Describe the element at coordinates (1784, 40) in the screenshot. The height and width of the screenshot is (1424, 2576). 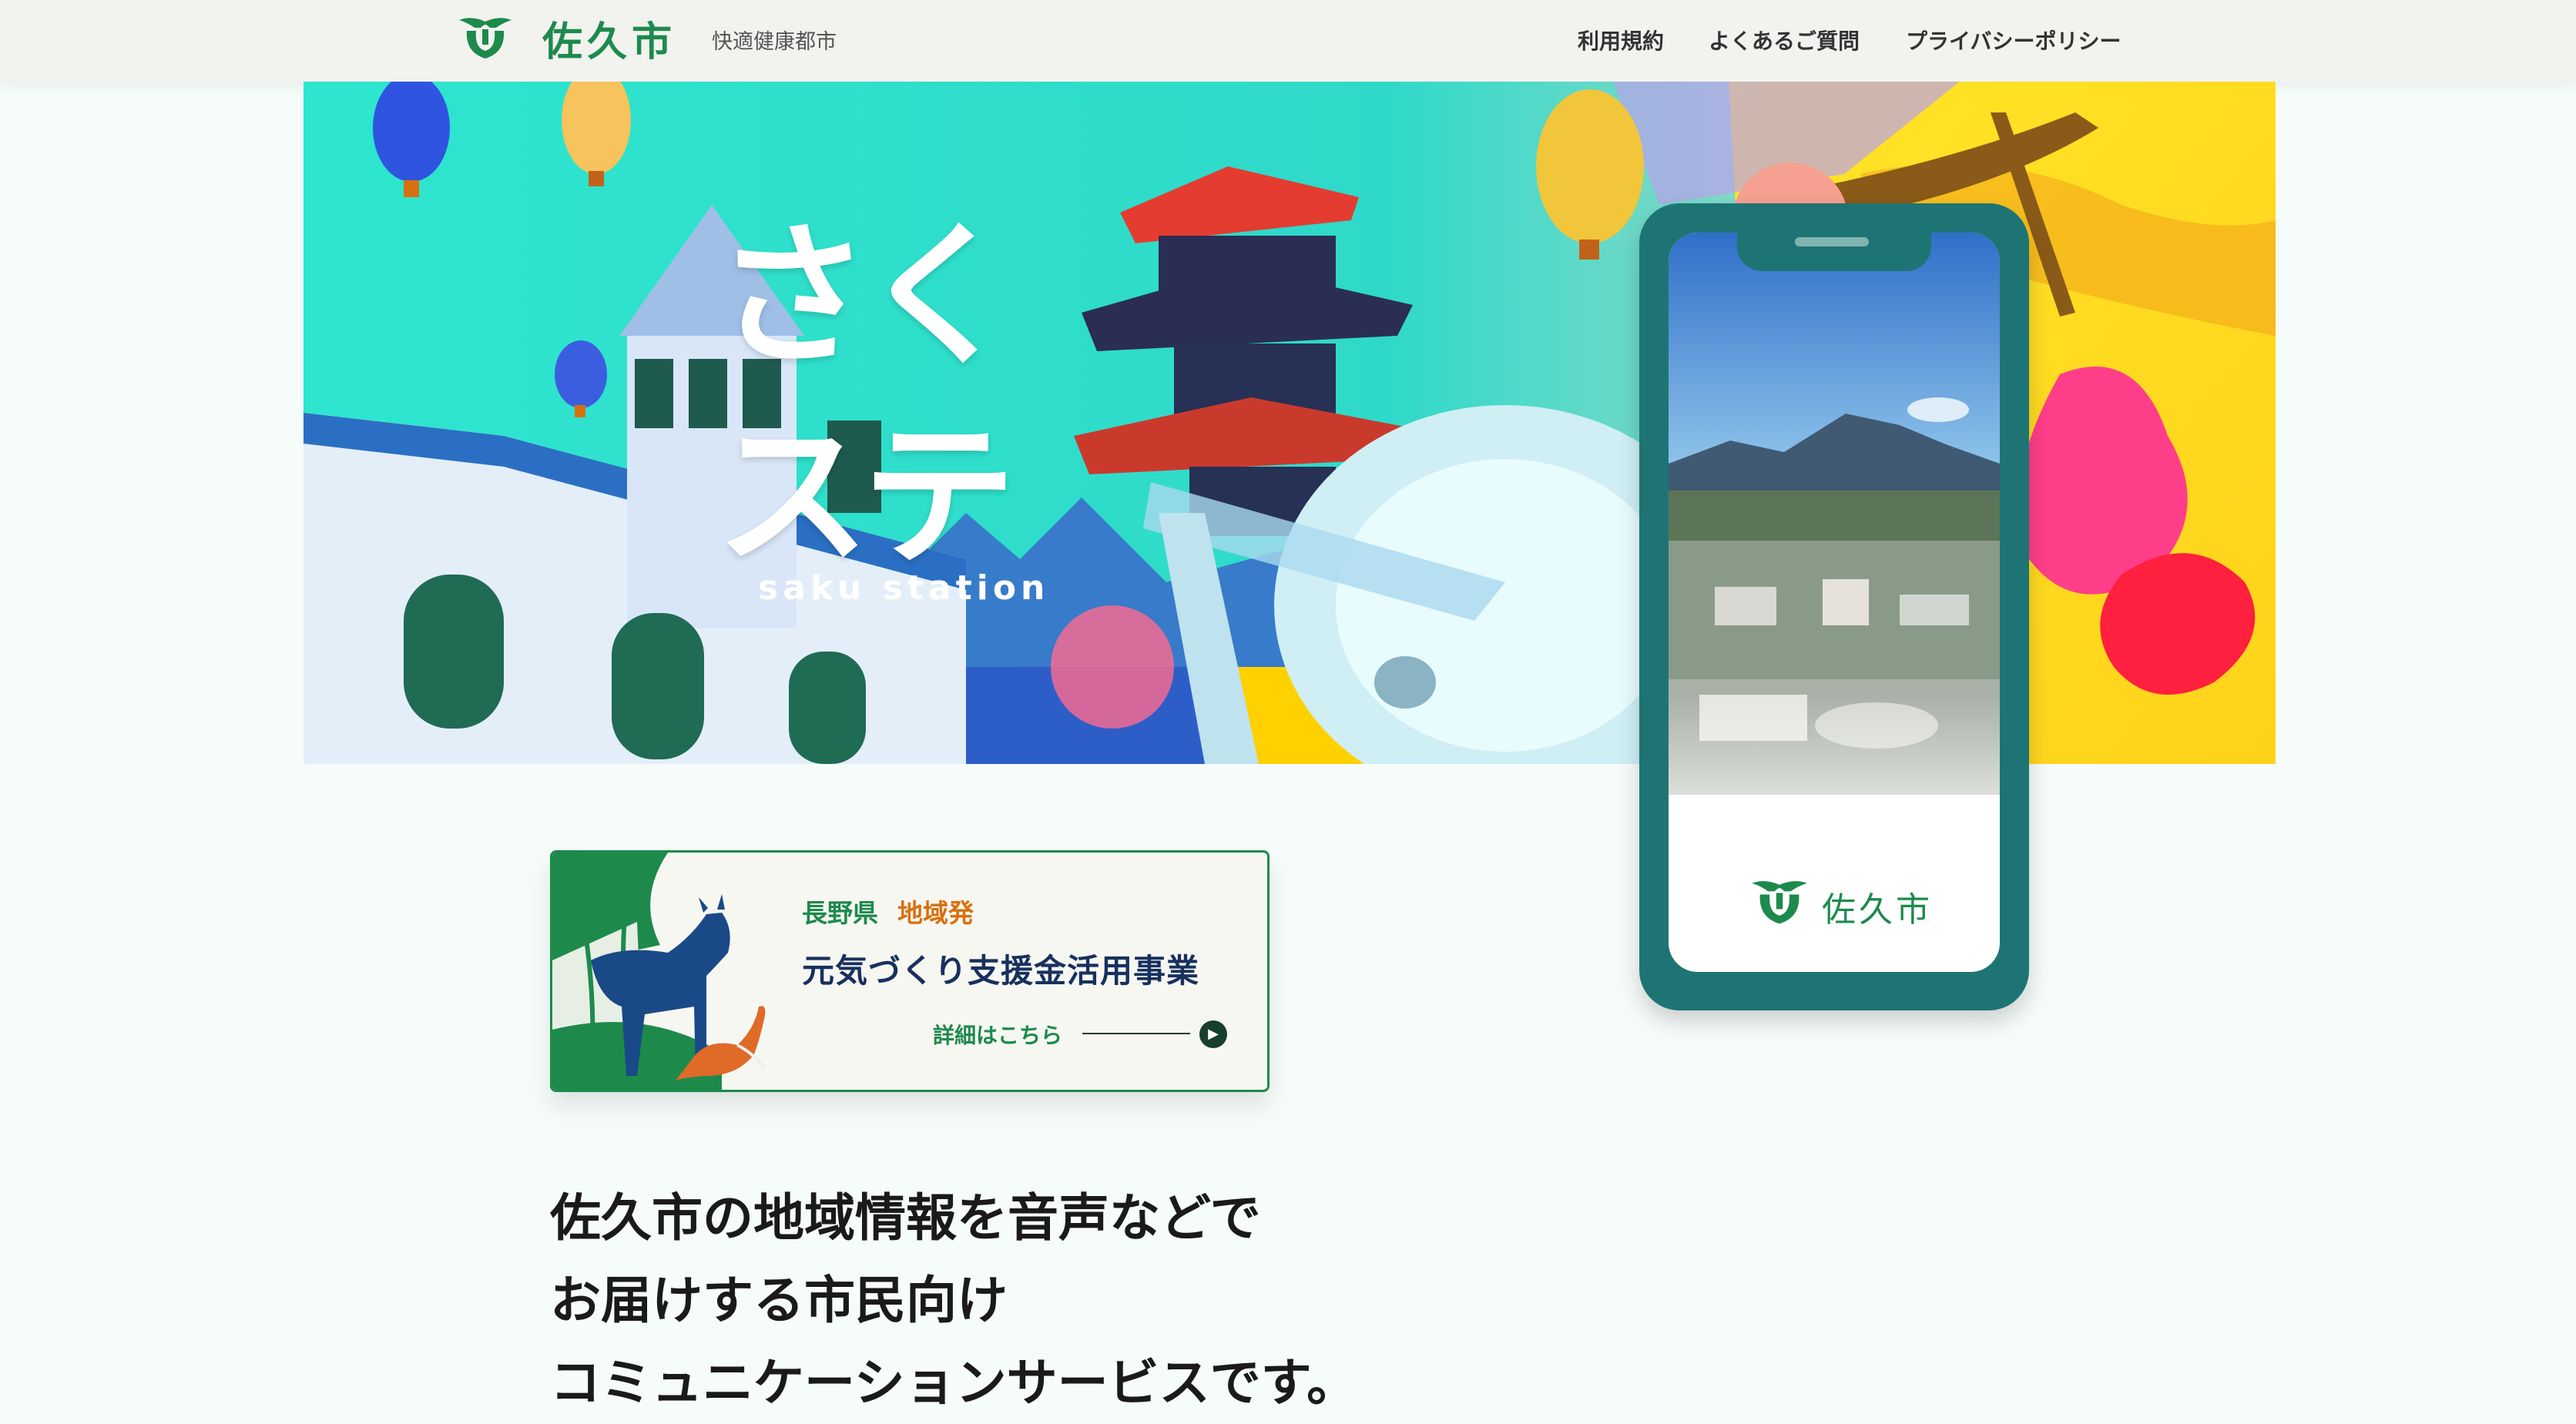
I see `nav-faq-link: よくあるご質問` at that location.